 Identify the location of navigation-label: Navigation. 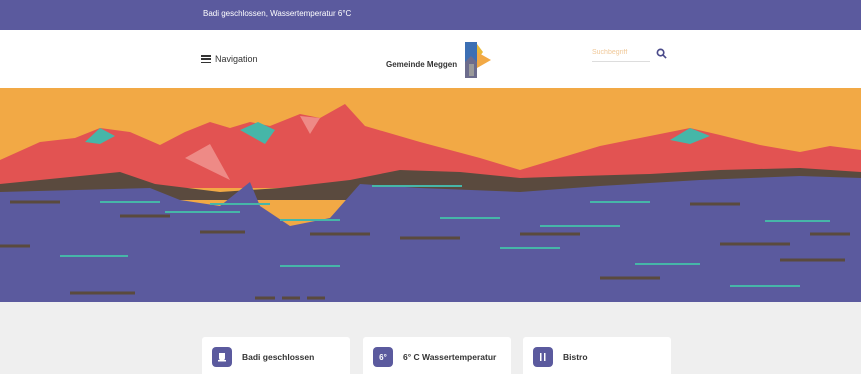
(236, 59).